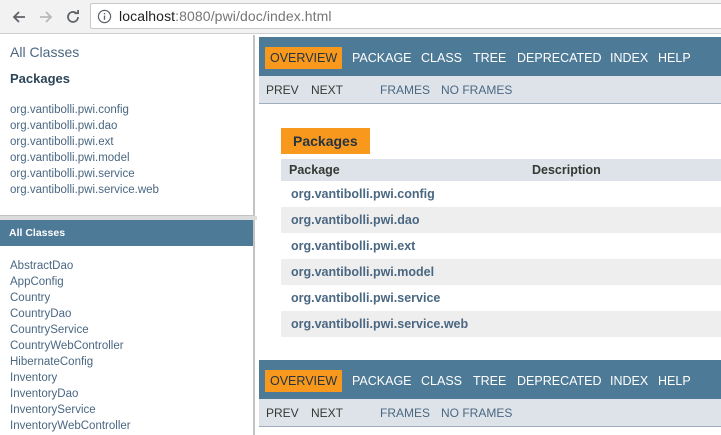  I want to click on table-caption: Packages, so click(325, 141).